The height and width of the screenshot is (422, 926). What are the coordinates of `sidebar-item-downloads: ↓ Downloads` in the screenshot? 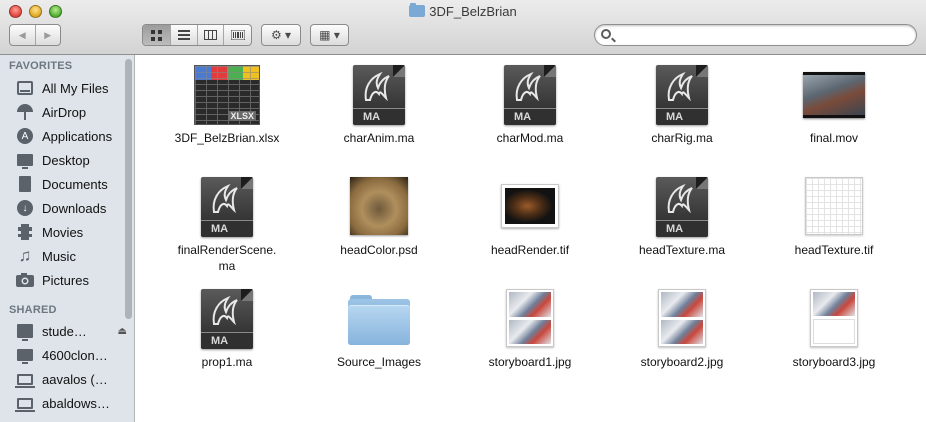 It's located at (69, 208).